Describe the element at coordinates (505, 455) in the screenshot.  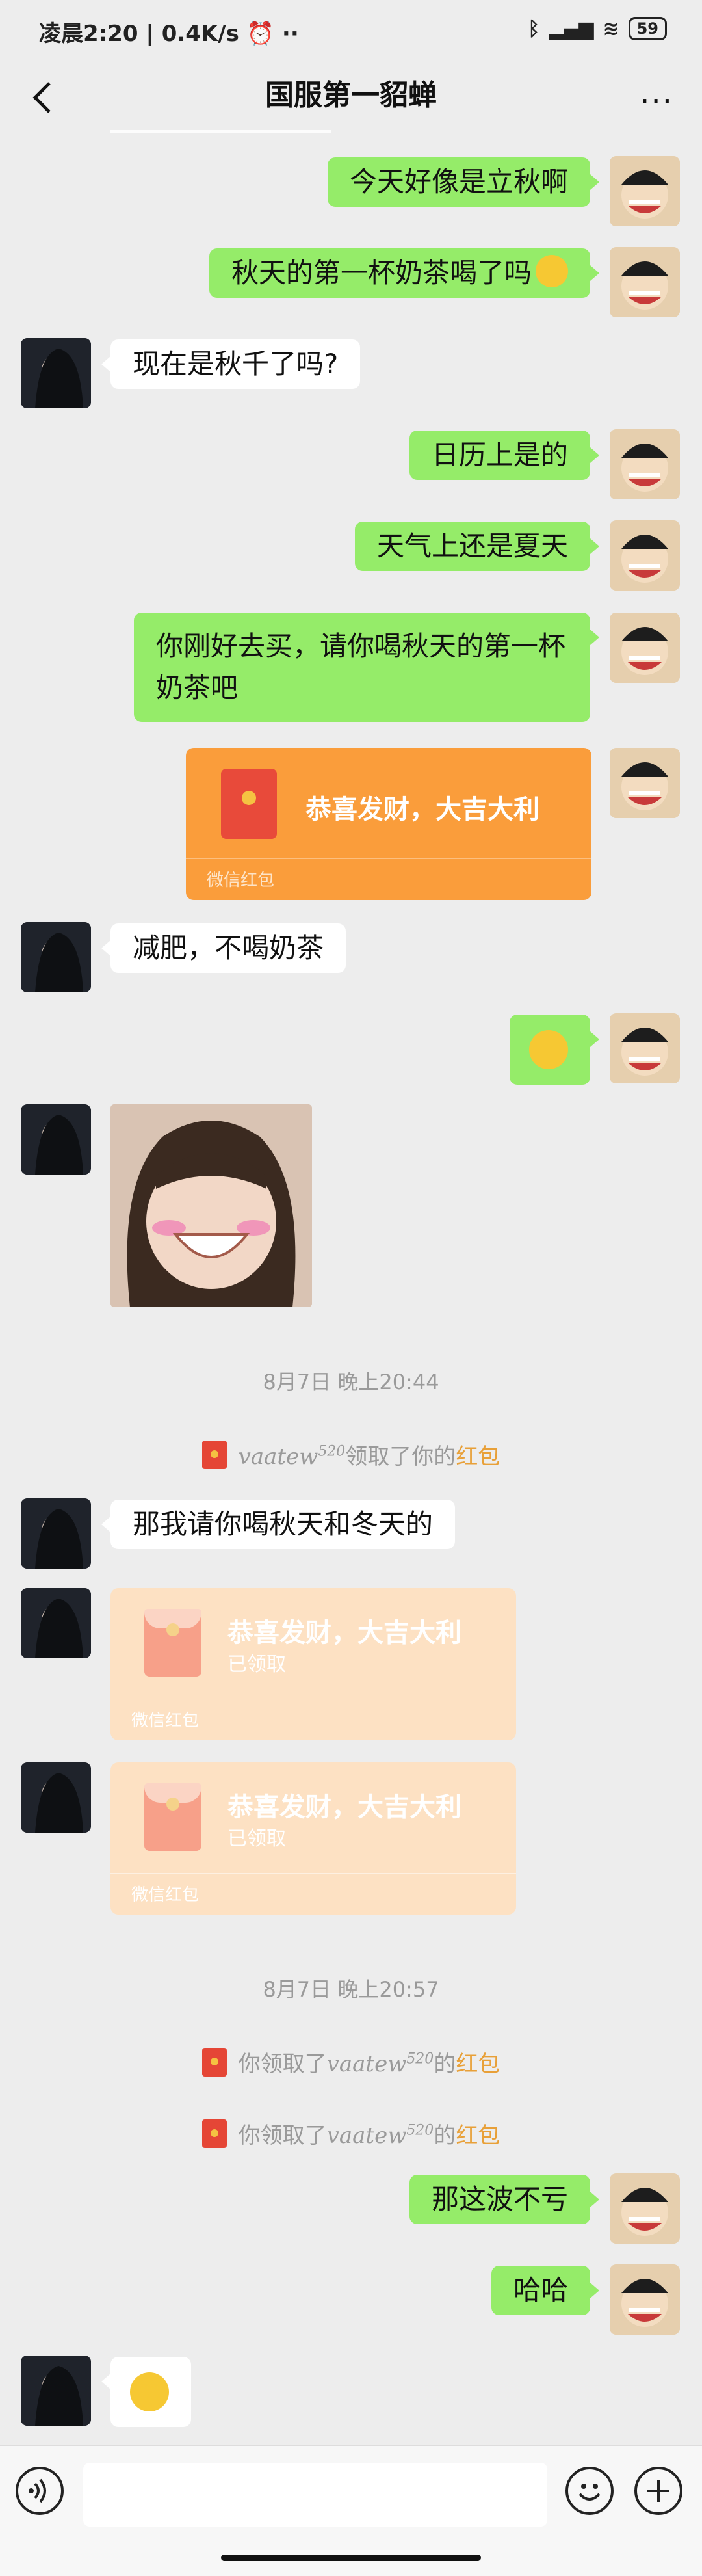
I see `message-bubble-me: 日历上是的` at that location.